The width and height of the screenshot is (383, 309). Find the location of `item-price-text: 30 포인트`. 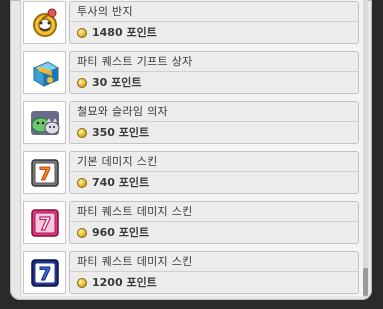

item-price-text: 30 포인트 is located at coordinates (117, 82).